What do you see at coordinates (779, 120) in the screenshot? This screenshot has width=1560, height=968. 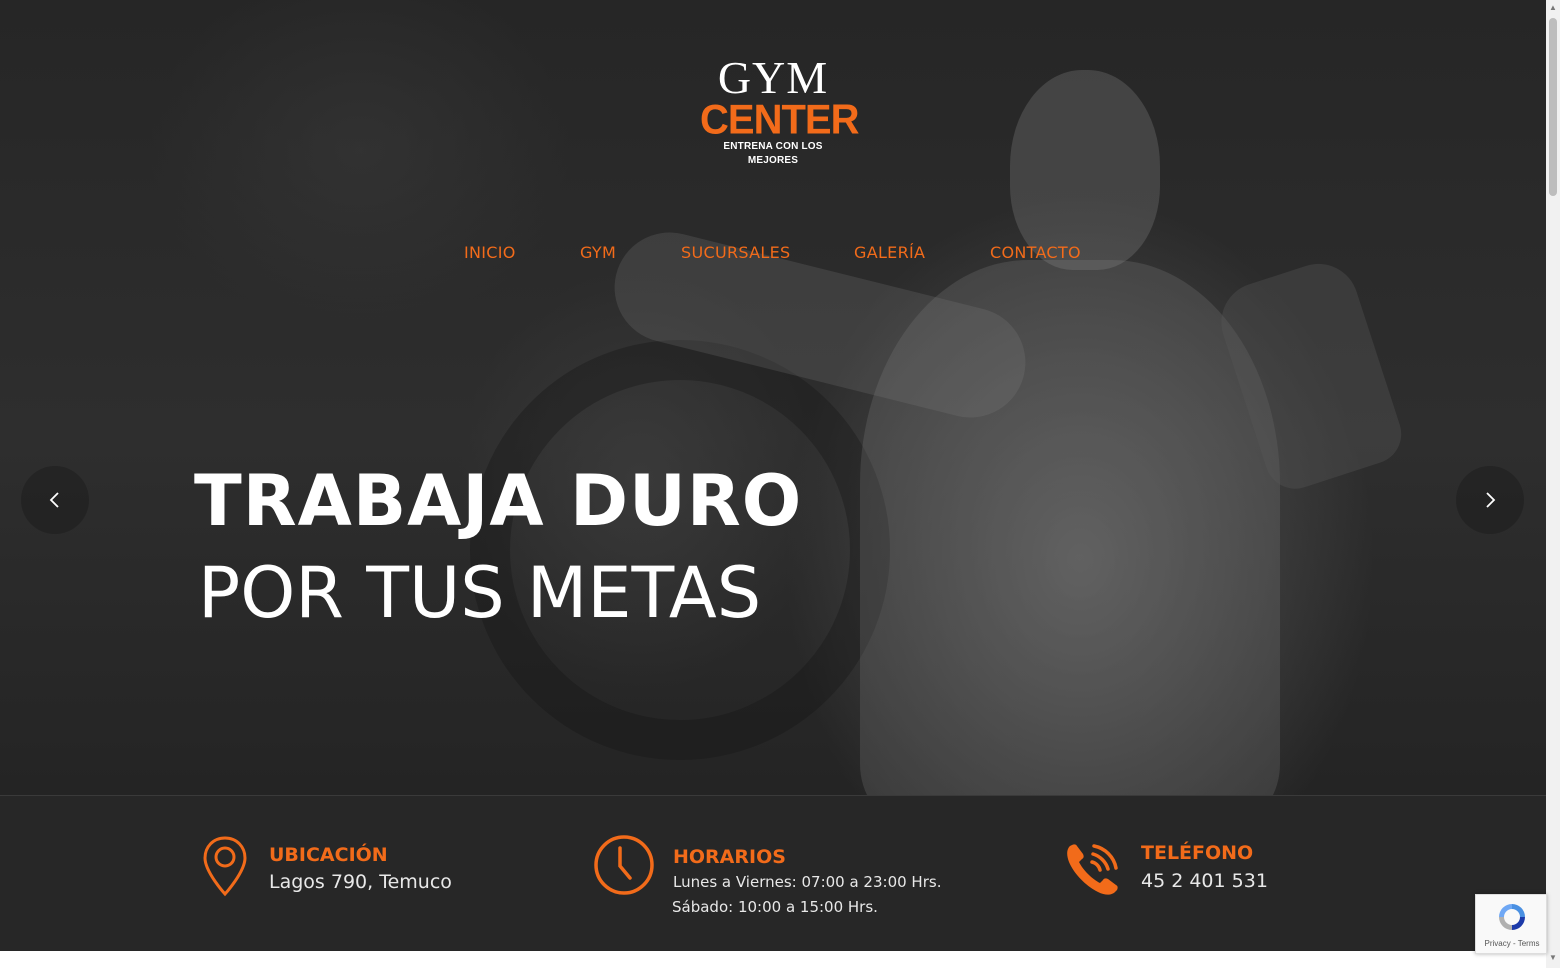 I see `logo-line-center: CENTER` at bounding box center [779, 120].